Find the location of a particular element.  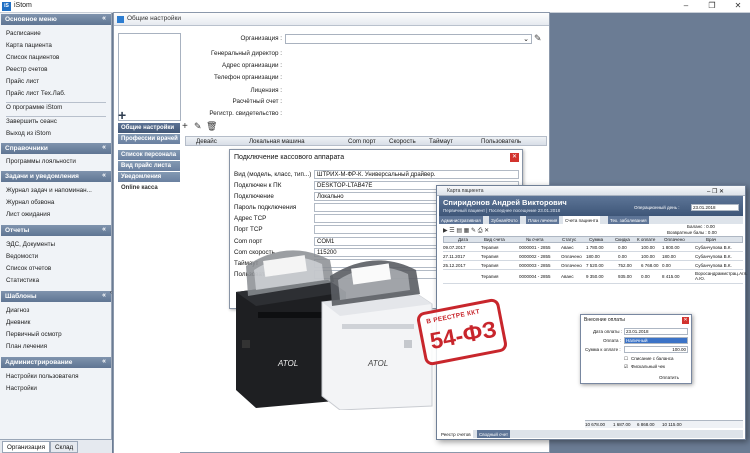

row-cell: 8 415.00 is located at coordinates (671, 276).